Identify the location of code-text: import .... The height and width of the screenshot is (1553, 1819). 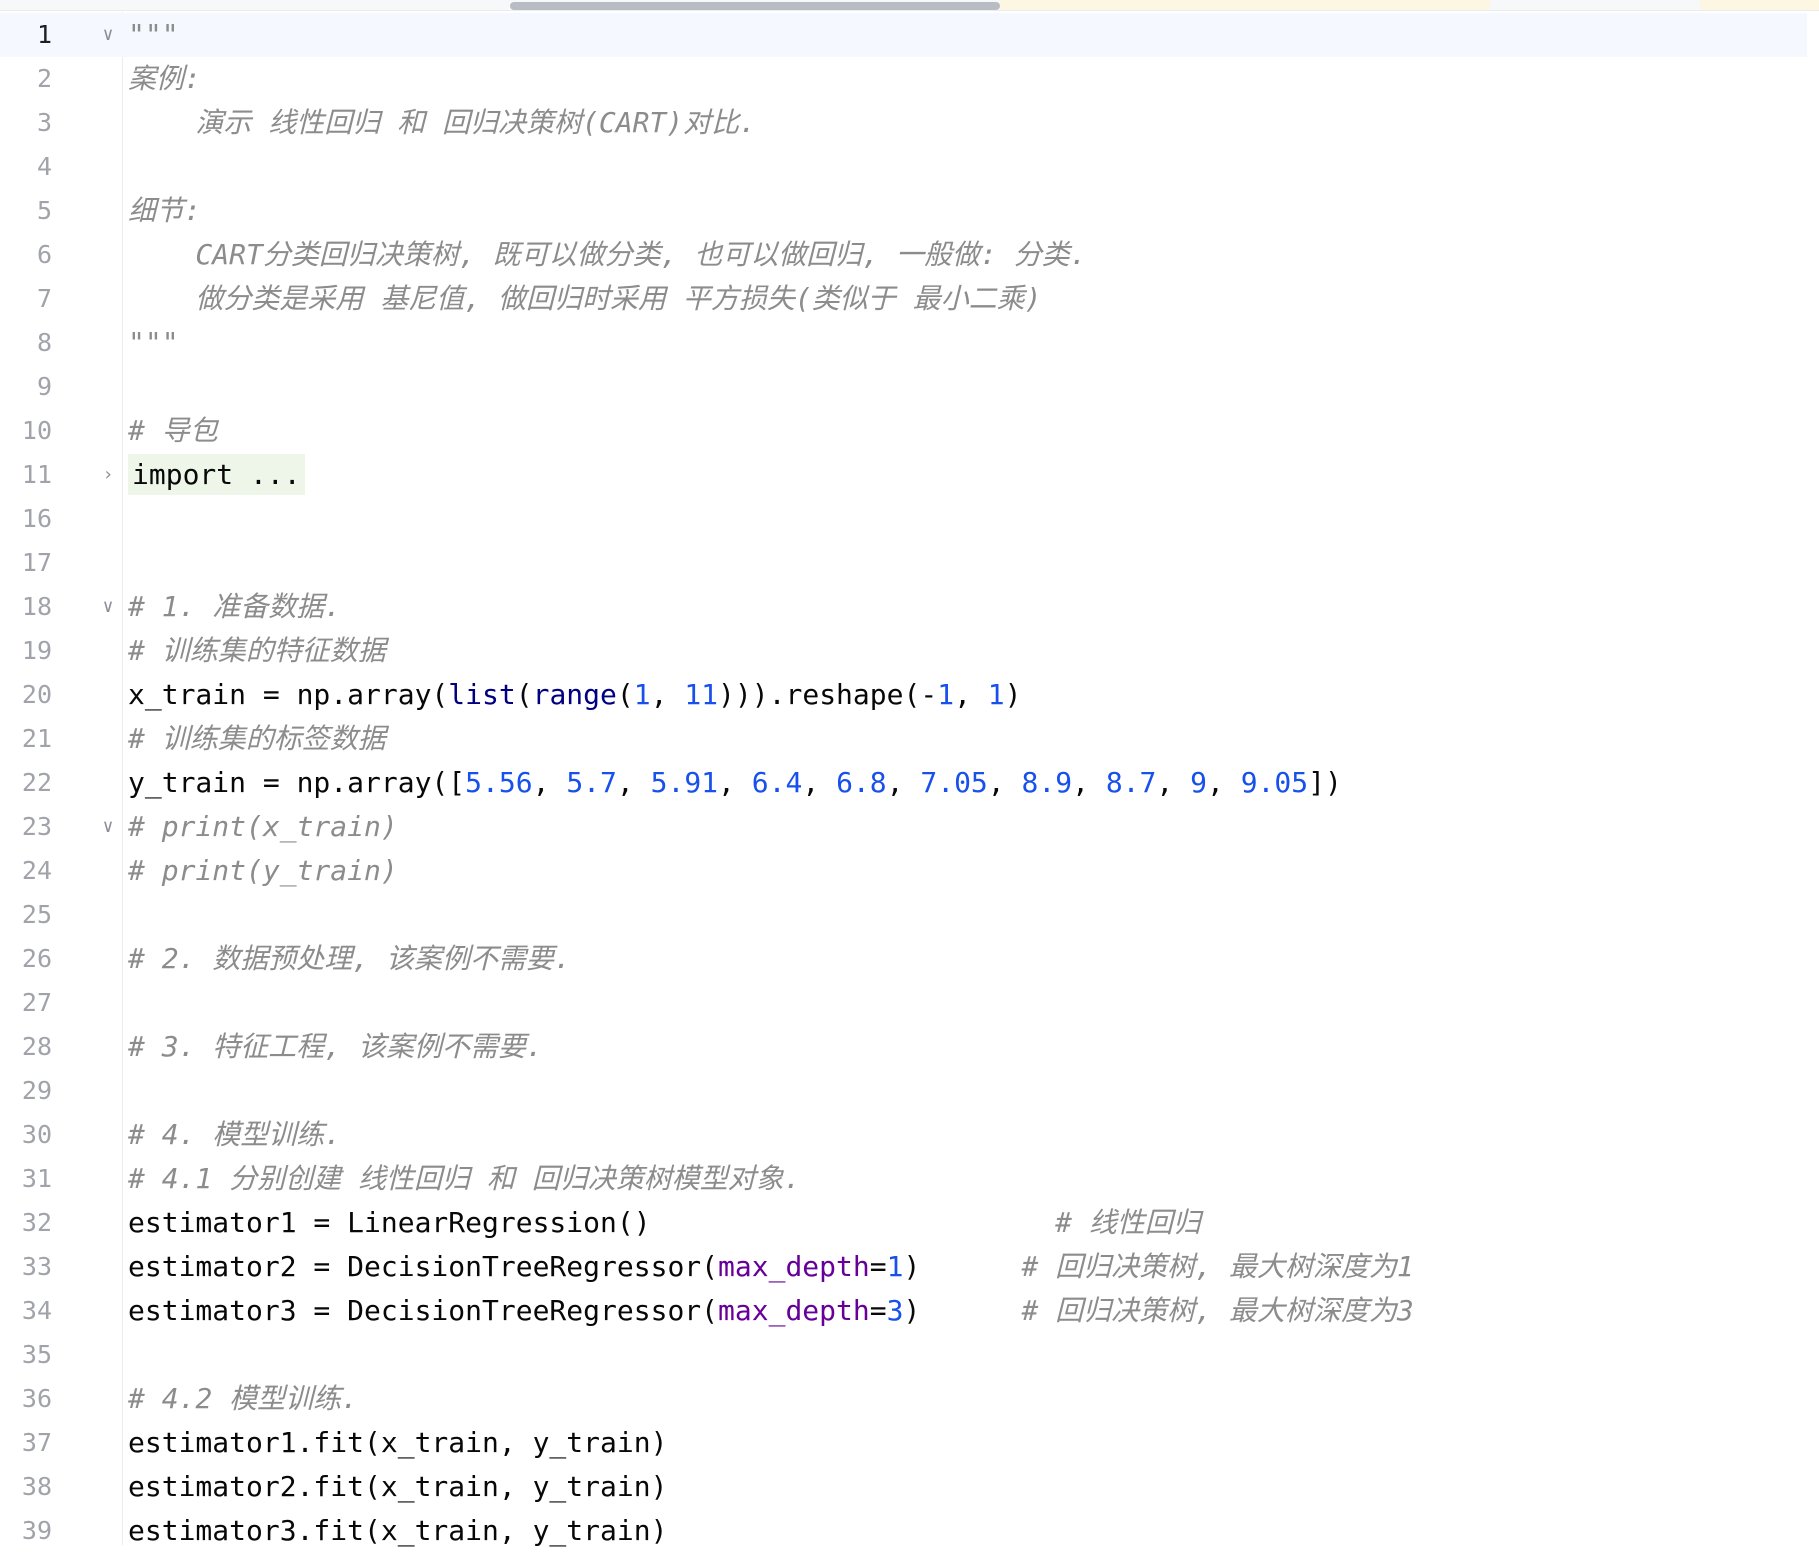
(216, 475).